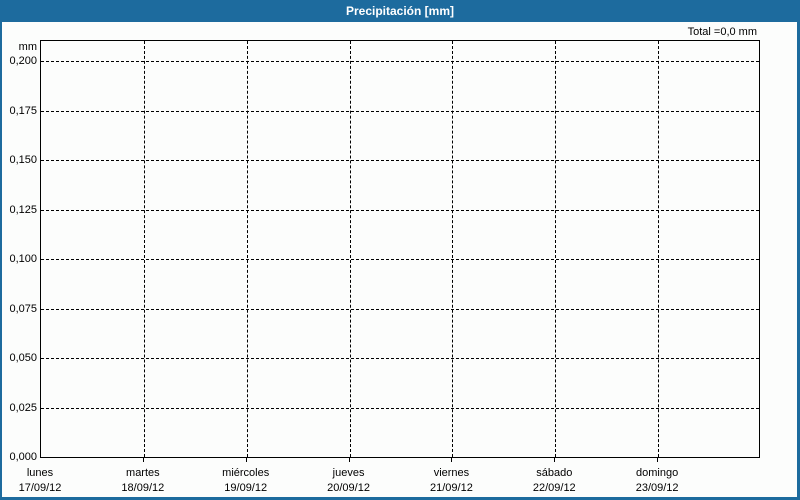 Image resolution: width=800 pixels, height=500 pixels. Describe the element at coordinates (23, 407) in the screenshot. I see `y-tick-label: 0,025` at that location.